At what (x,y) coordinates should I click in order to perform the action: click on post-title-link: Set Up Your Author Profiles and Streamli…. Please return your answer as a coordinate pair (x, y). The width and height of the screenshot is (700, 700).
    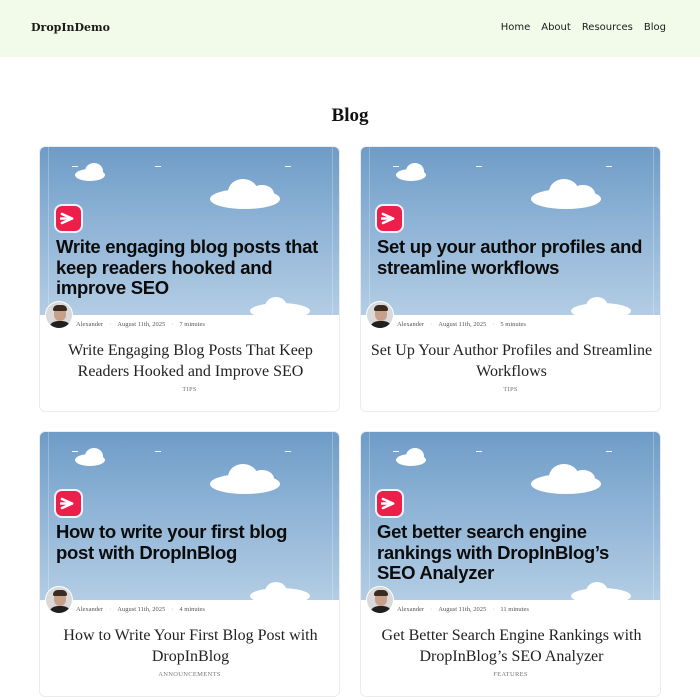
    Looking at the image, I should click on (511, 361).